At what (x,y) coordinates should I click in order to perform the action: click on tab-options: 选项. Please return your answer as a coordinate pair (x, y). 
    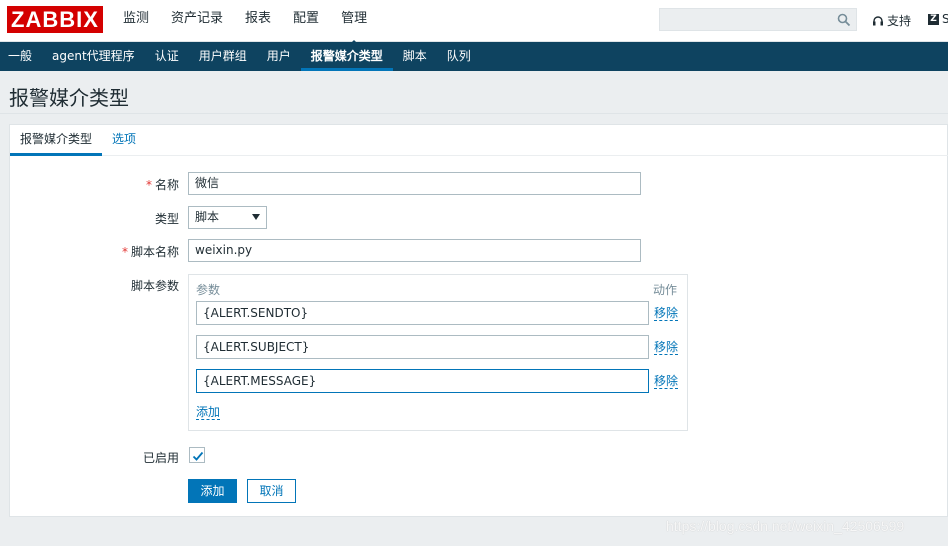
    Looking at the image, I should click on (124, 140).